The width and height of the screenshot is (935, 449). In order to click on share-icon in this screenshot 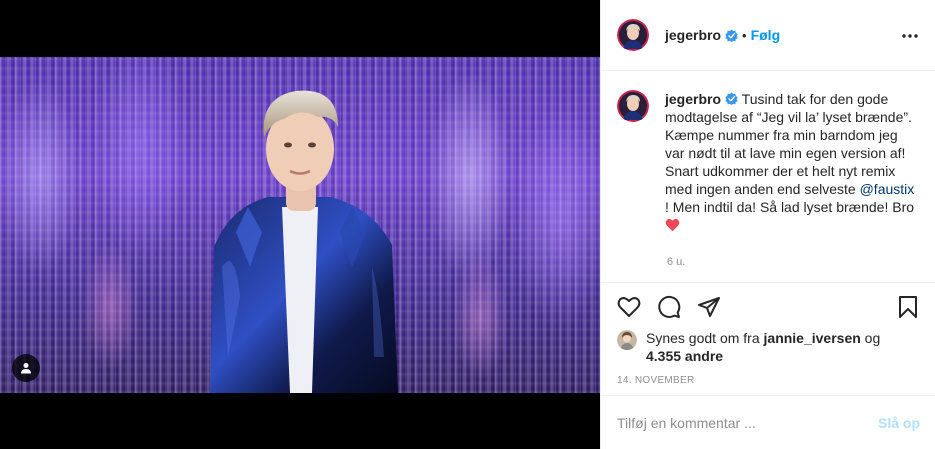, I will do `click(709, 307)`.